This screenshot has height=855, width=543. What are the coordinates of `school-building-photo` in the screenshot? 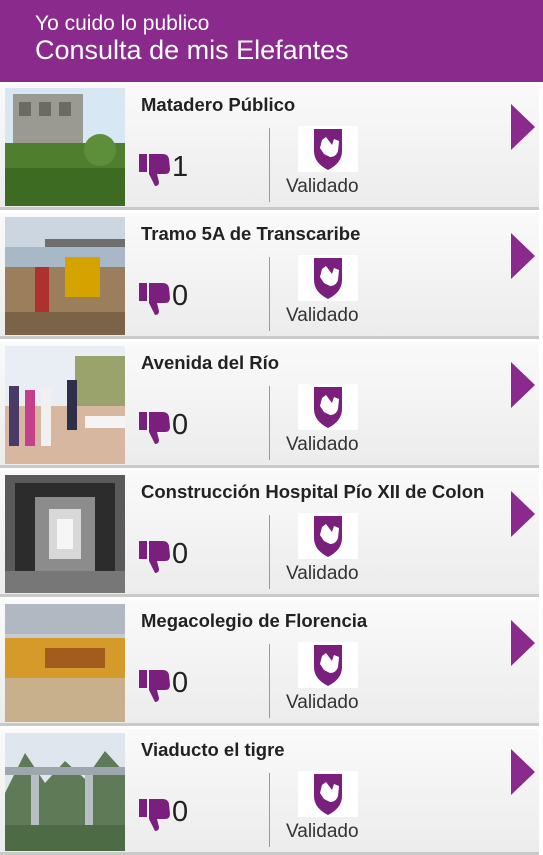 It's located at (65, 663).